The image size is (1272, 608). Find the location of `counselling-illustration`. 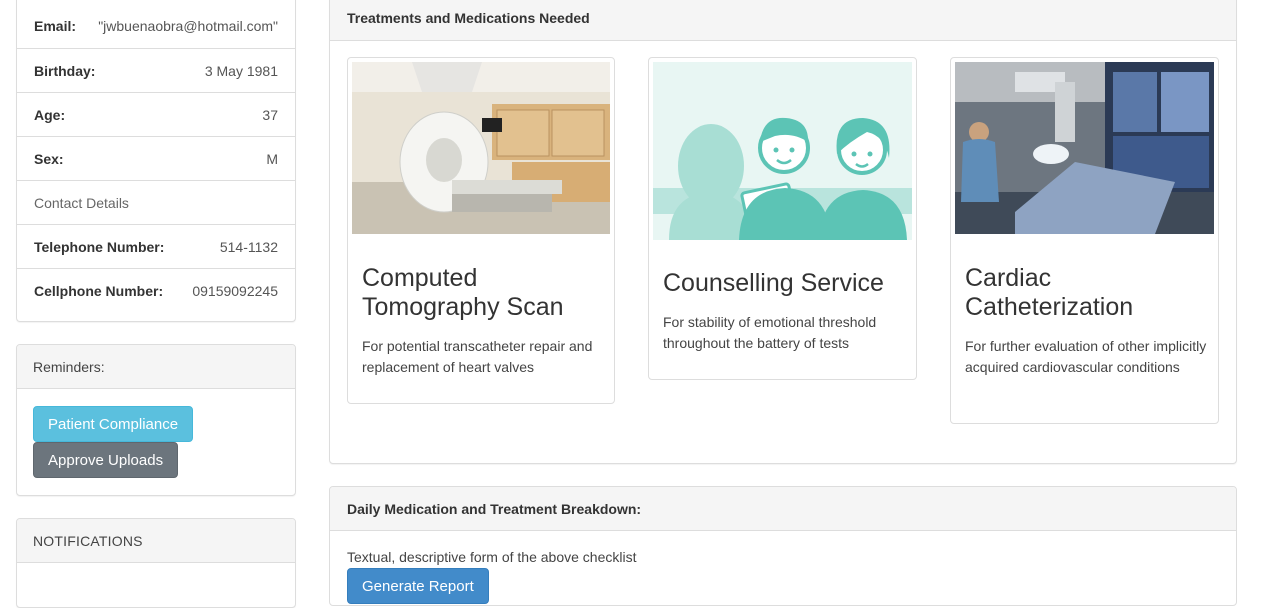

counselling-illustration is located at coordinates (782, 151).